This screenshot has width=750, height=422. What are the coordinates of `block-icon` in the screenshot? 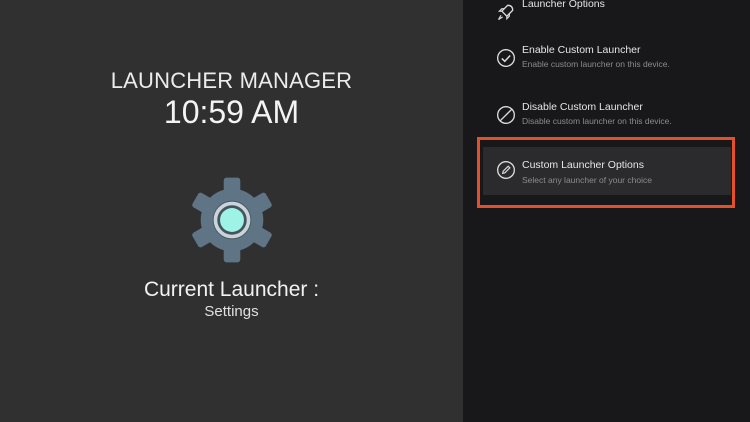 It's located at (506, 115).